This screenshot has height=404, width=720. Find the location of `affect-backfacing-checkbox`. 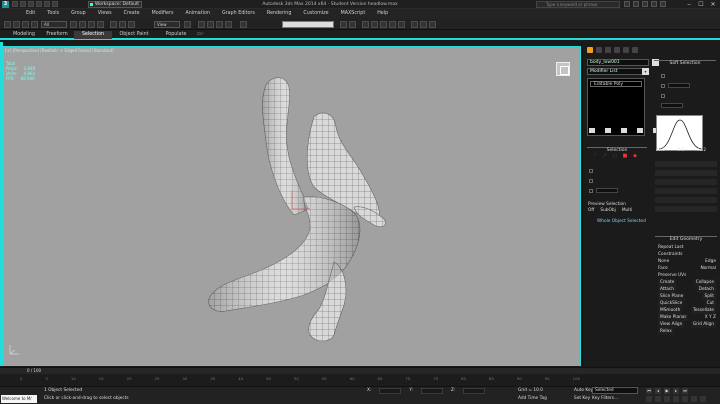

affect-backfacing-checkbox is located at coordinates (663, 95).